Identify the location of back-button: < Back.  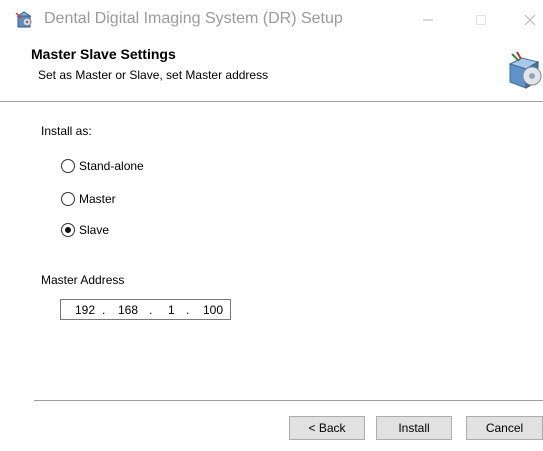
(327, 428).